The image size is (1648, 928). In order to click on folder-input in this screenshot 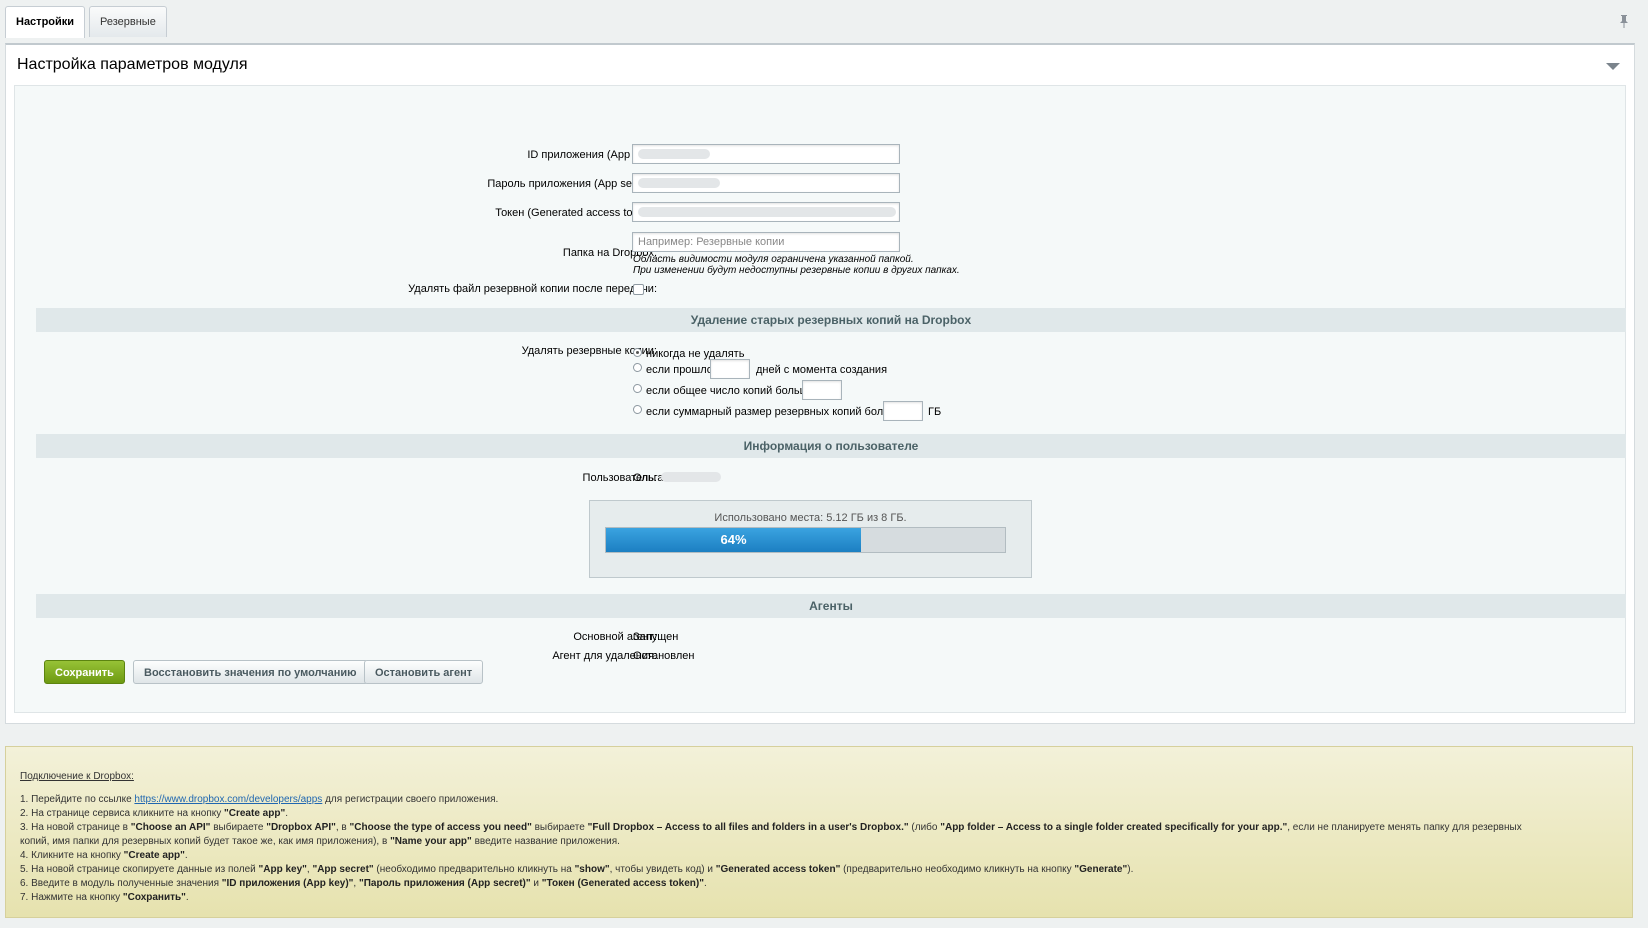, I will do `click(766, 242)`.